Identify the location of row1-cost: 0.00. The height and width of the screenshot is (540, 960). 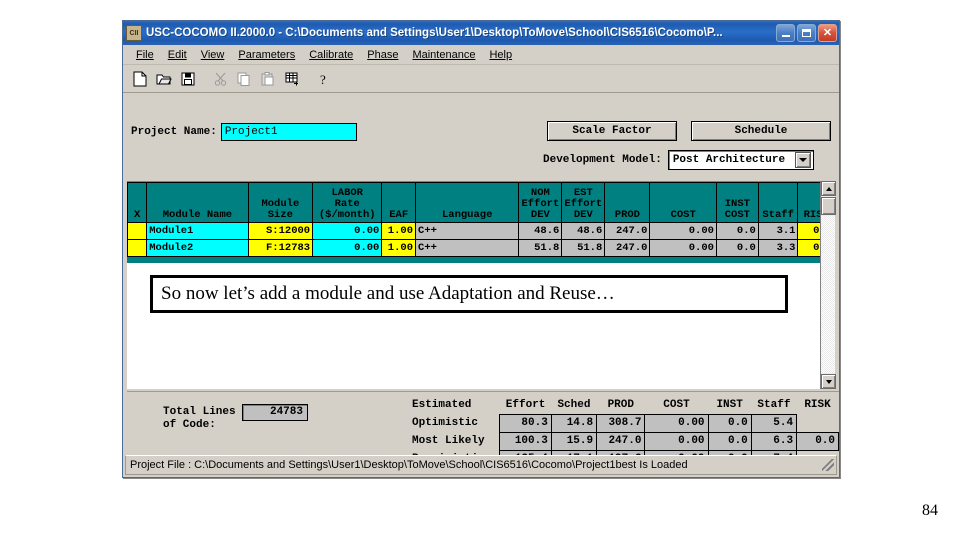
(683, 248).